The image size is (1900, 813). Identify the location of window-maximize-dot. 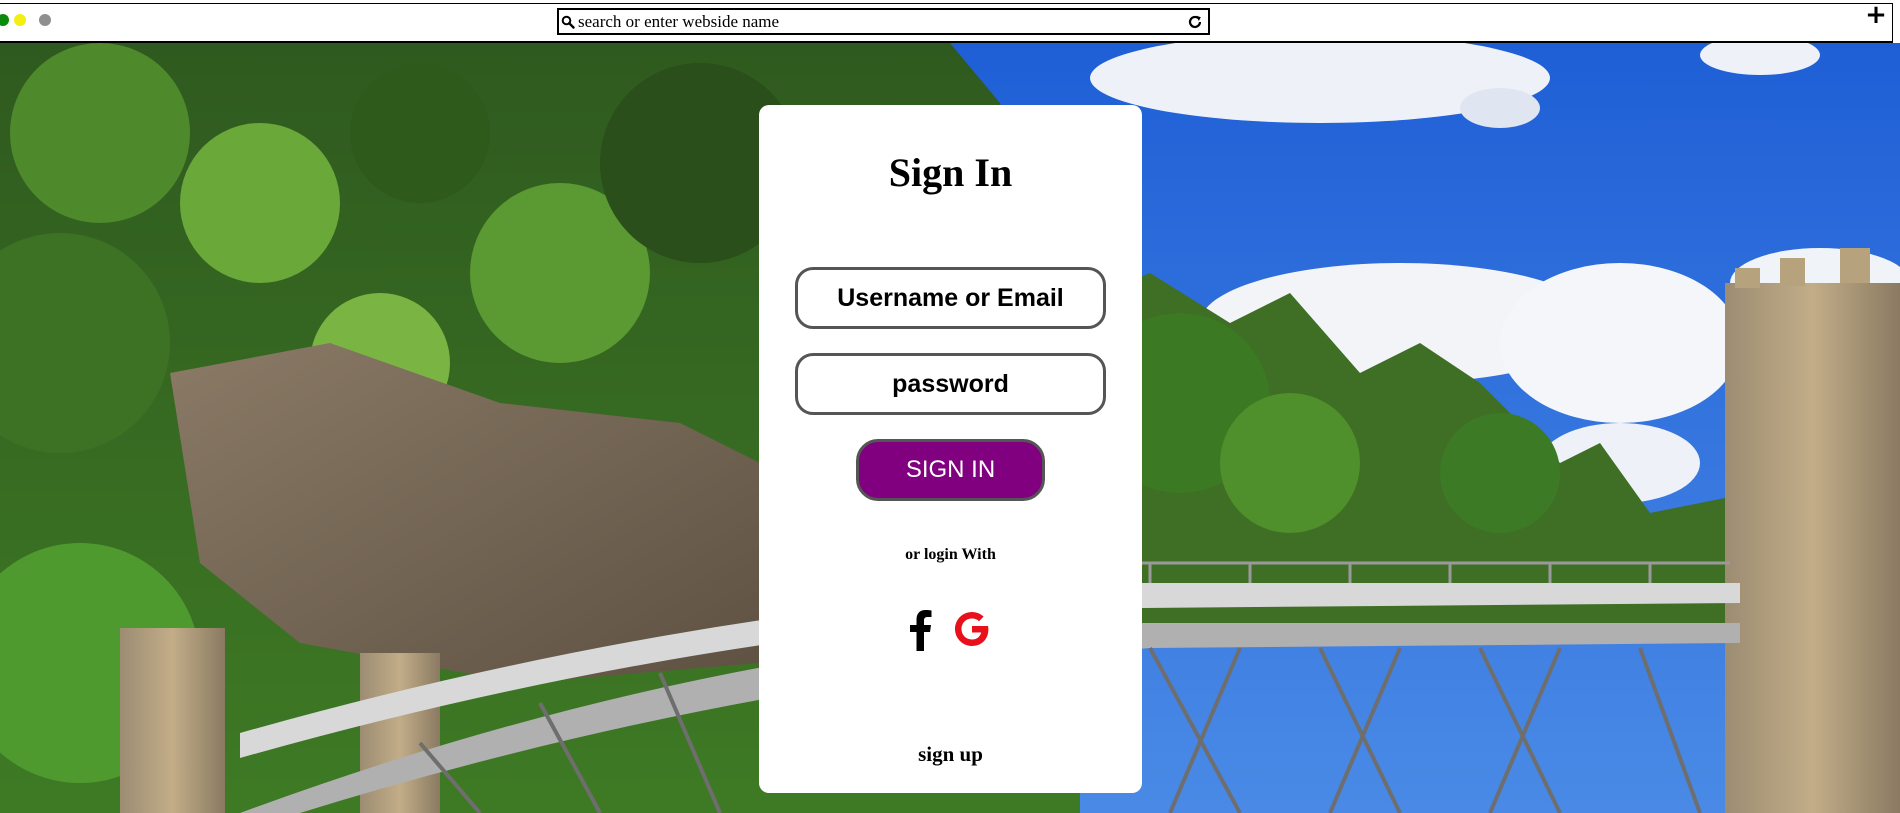
(45, 20).